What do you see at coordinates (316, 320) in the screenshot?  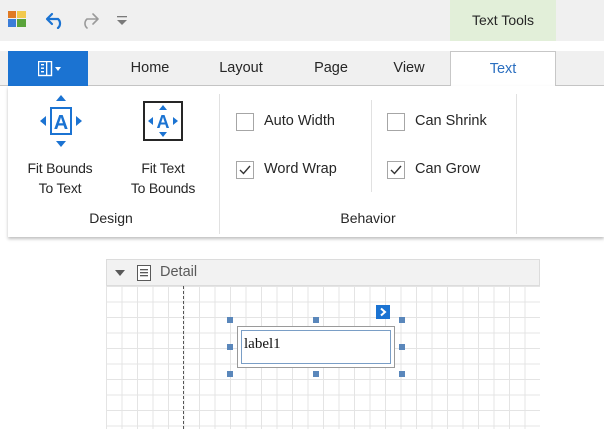 I see `resize-handle-top` at bounding box center [316, 320].